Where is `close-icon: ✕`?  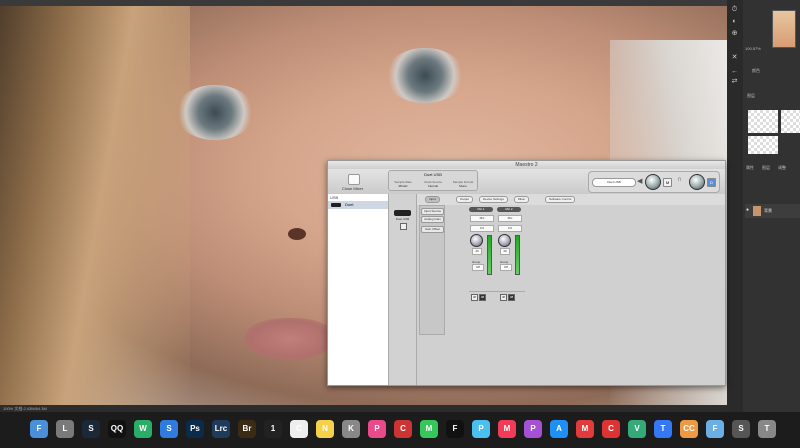 close-icon: ✕ is located at coordinates (734, 57).